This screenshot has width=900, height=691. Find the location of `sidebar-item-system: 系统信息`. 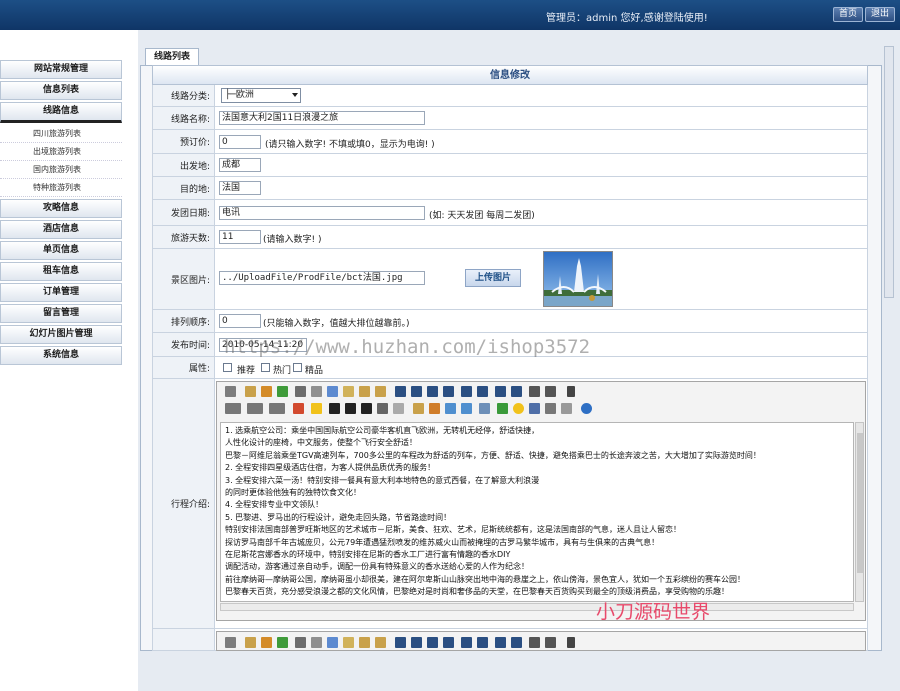

sidebar-item-system: 系统信息 is located at coordinates (61, 355).